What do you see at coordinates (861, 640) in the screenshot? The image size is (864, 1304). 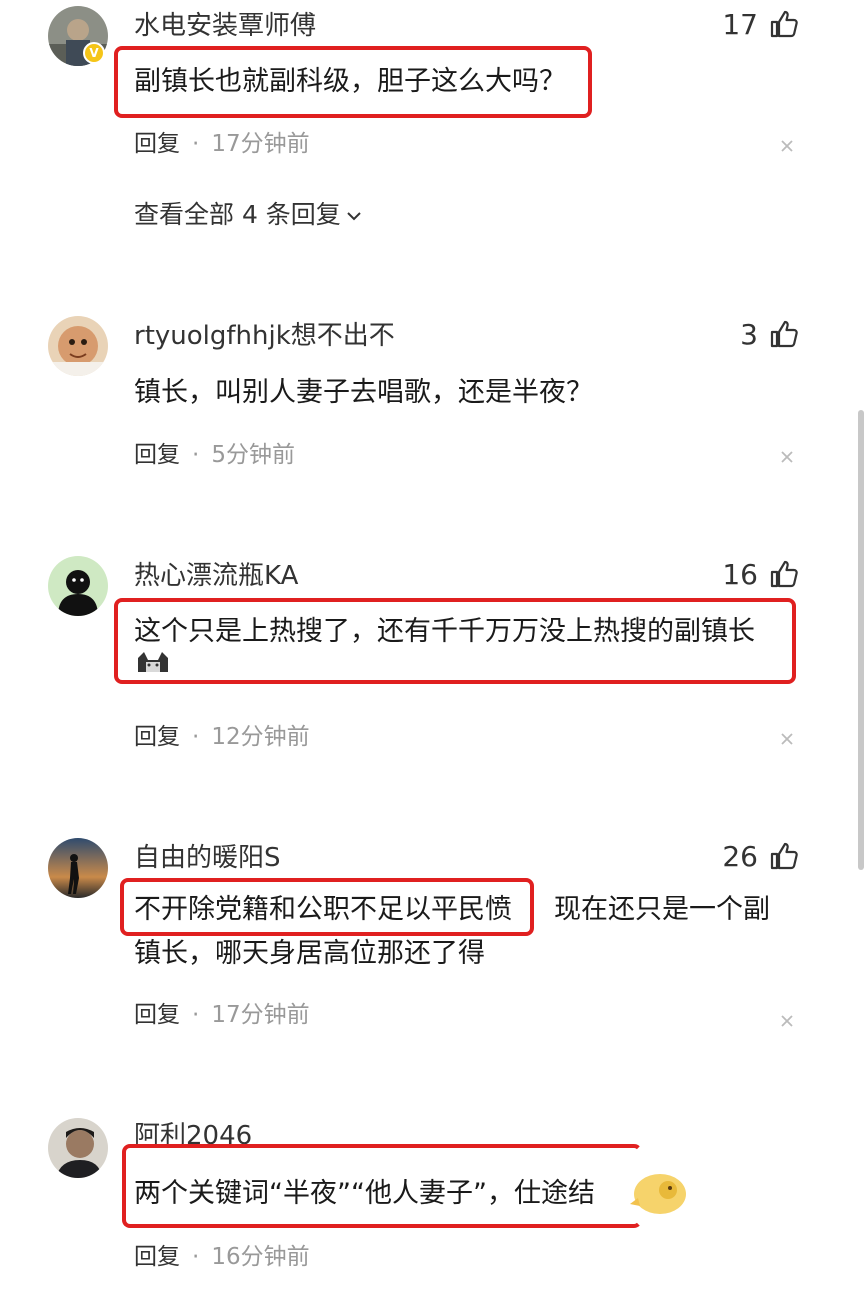 I see `scrollbar` at bounding box center [861, 640].